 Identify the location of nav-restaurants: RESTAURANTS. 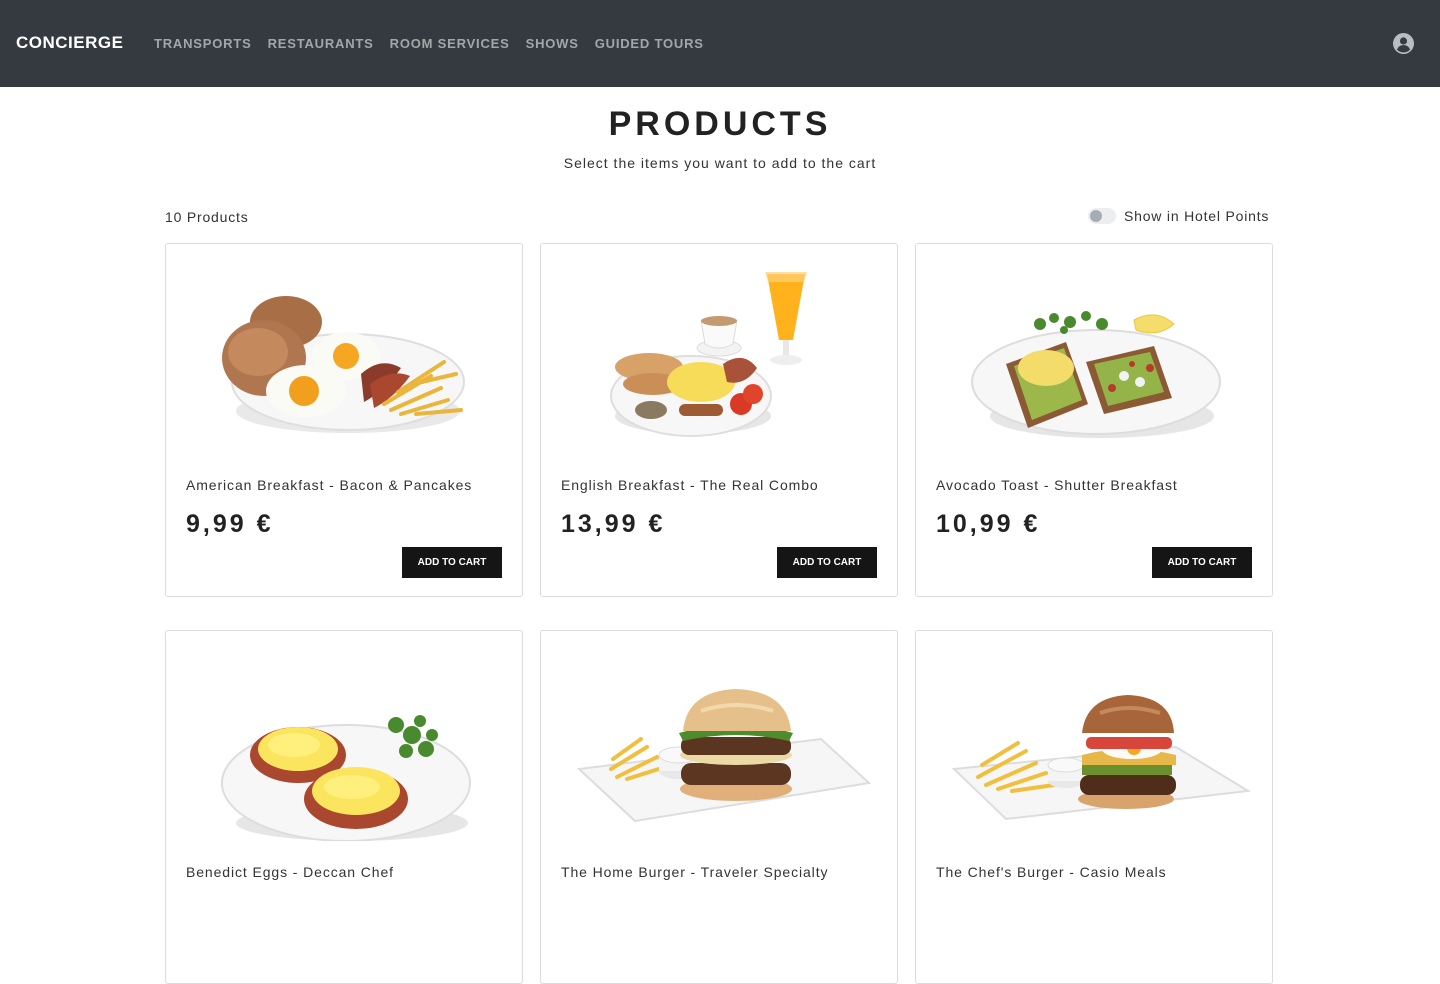
(321, 43).